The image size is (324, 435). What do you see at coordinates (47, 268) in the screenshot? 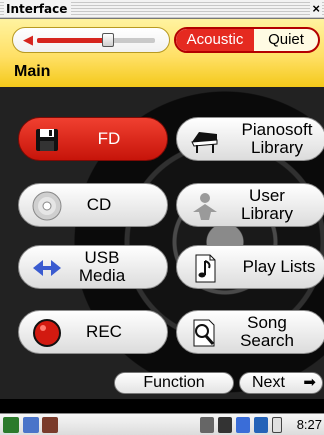
I see `usb-arrows-icon` at bounding box center [47, 268].